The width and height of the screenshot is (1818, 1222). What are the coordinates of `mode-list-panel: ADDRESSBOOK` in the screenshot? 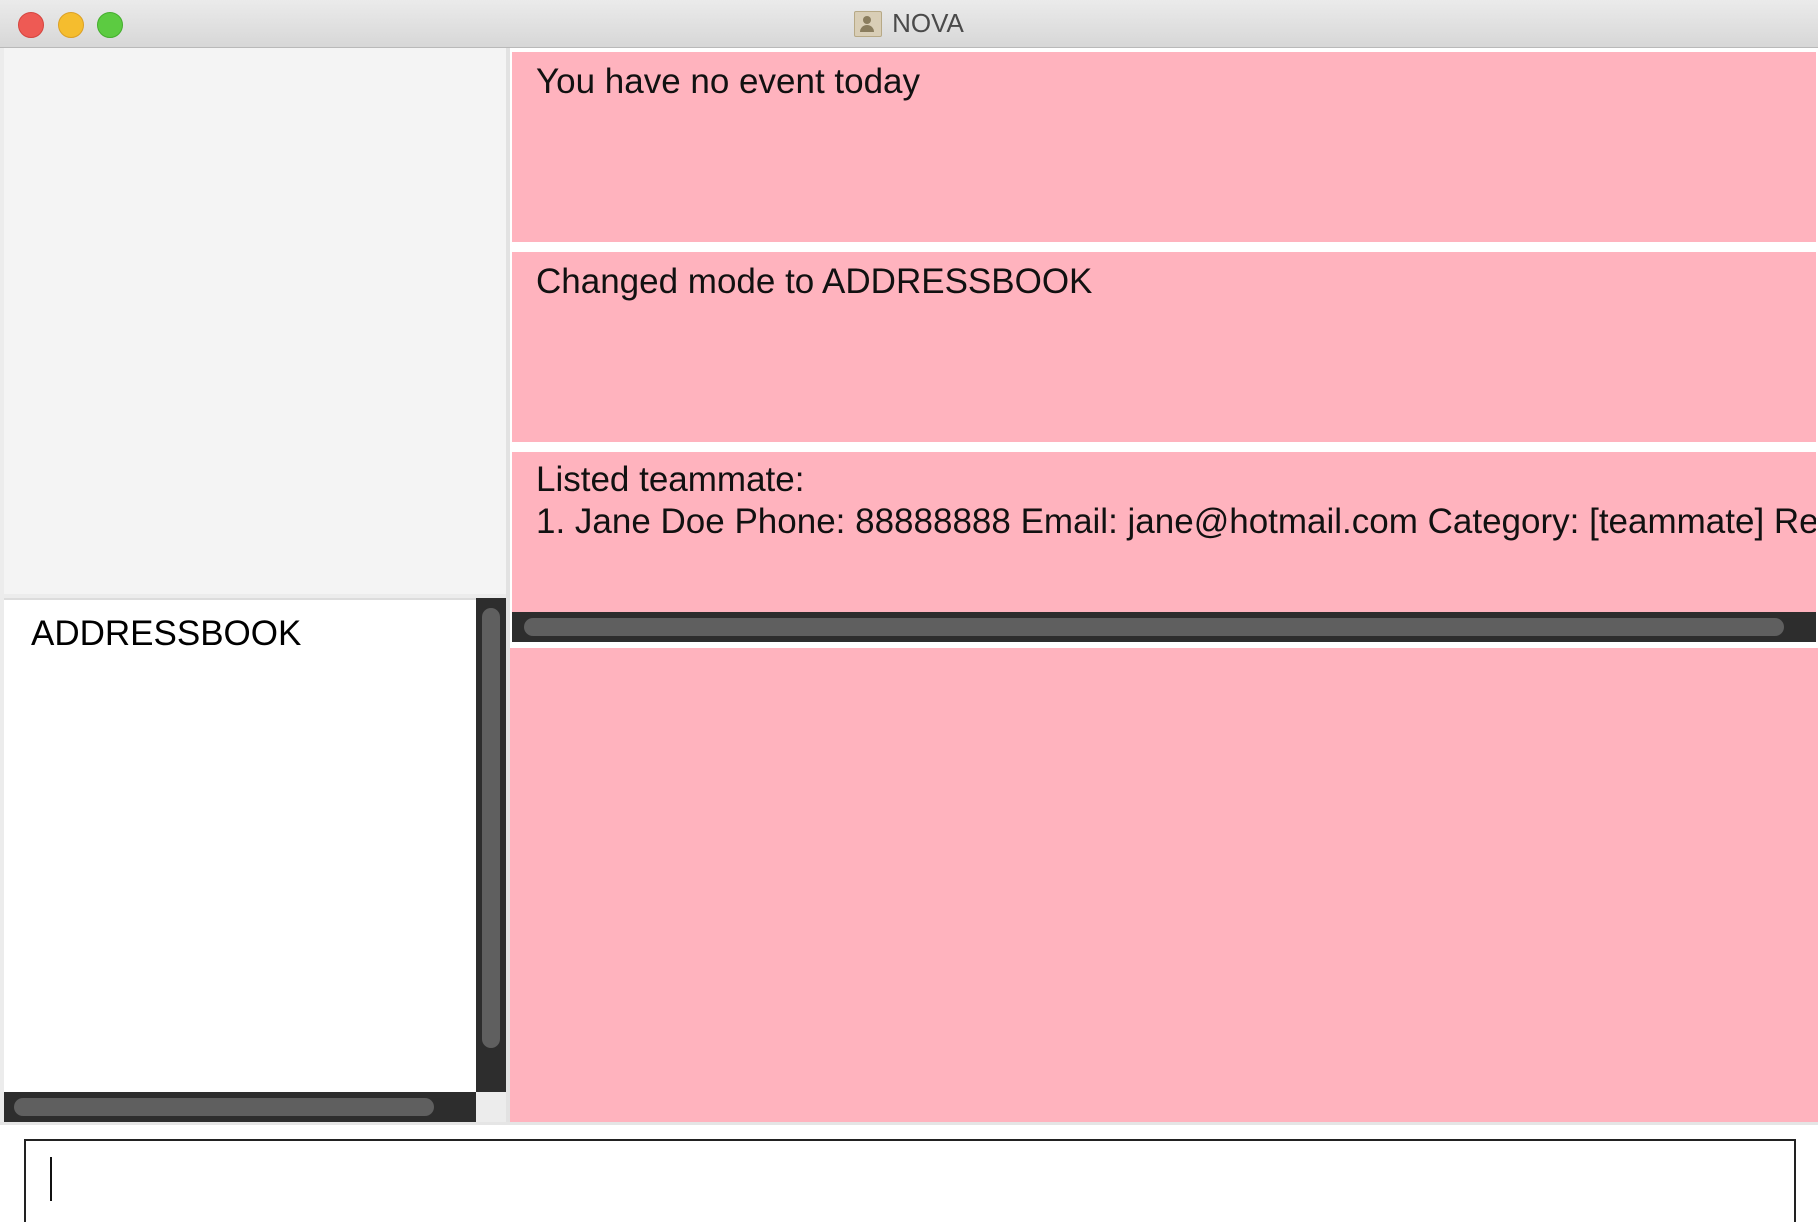 It's located at (240, 846).